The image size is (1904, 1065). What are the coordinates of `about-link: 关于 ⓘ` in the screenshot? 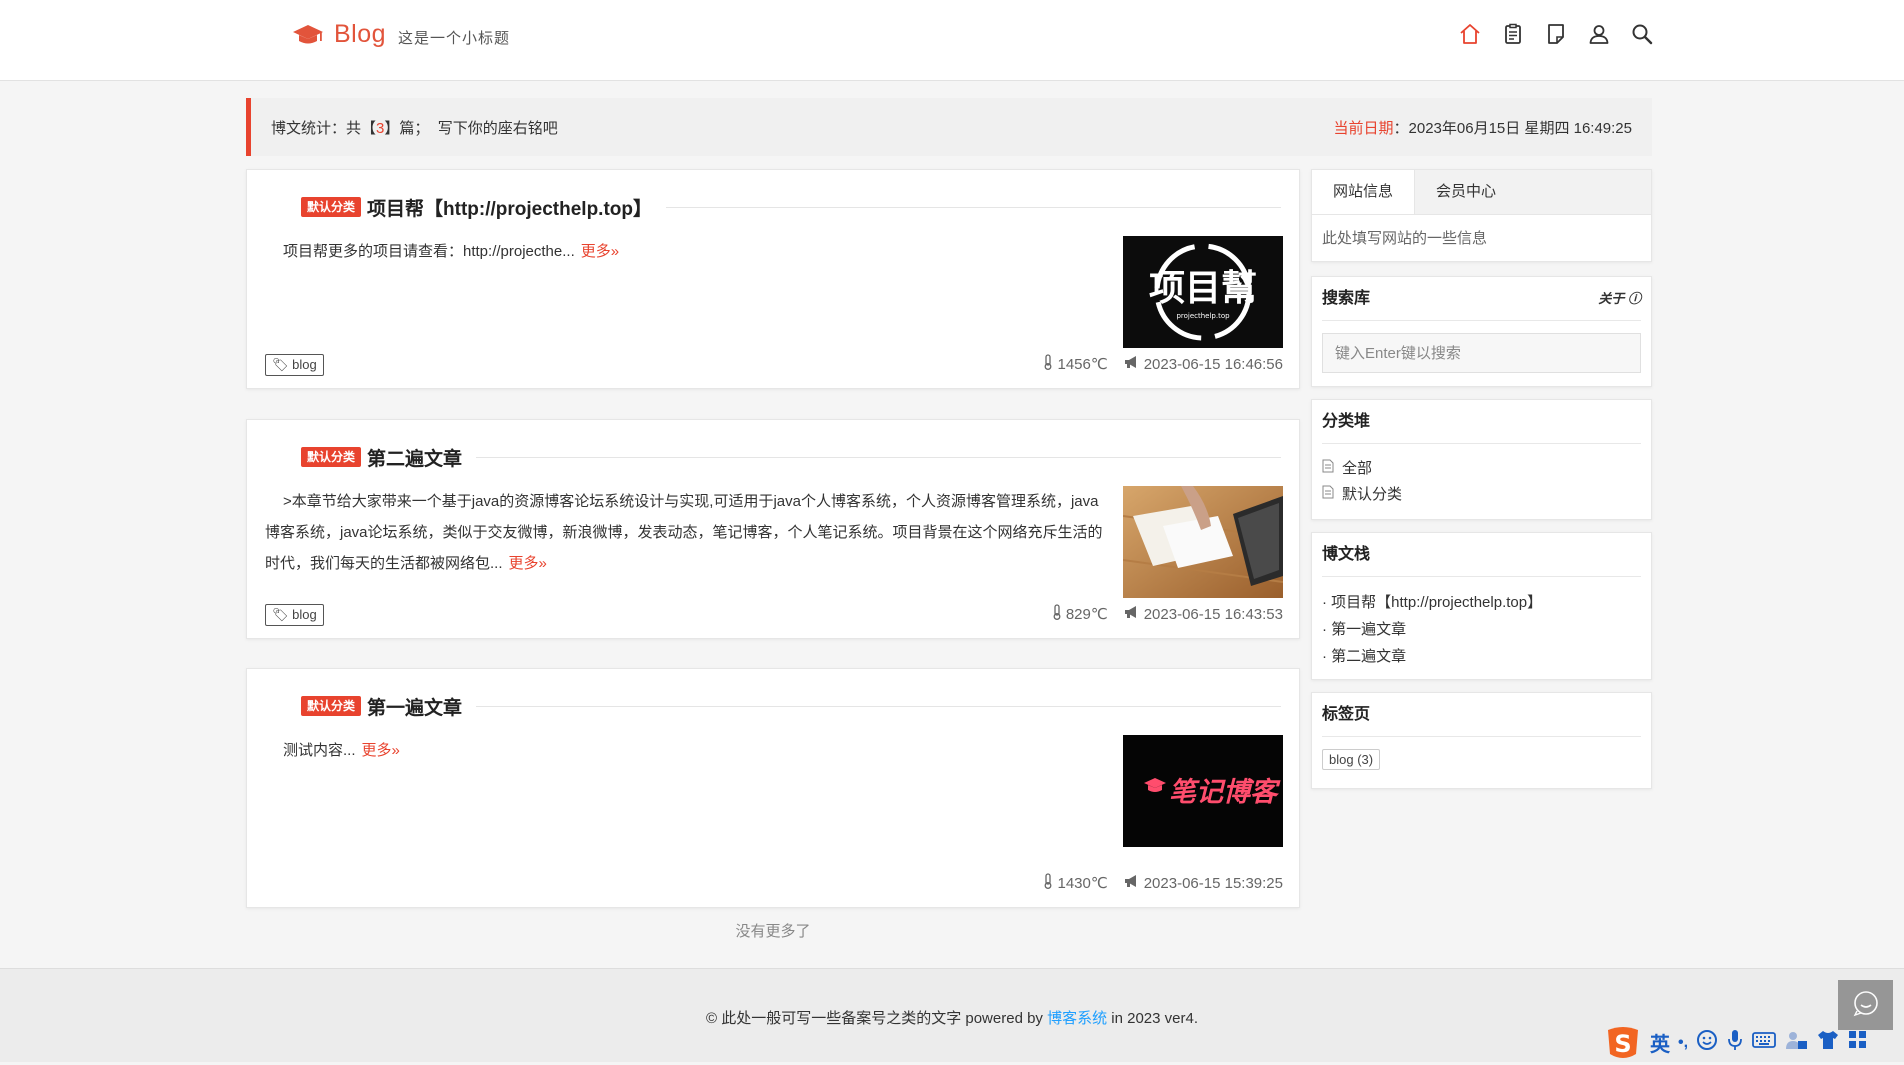 It's located at (1619, 298).